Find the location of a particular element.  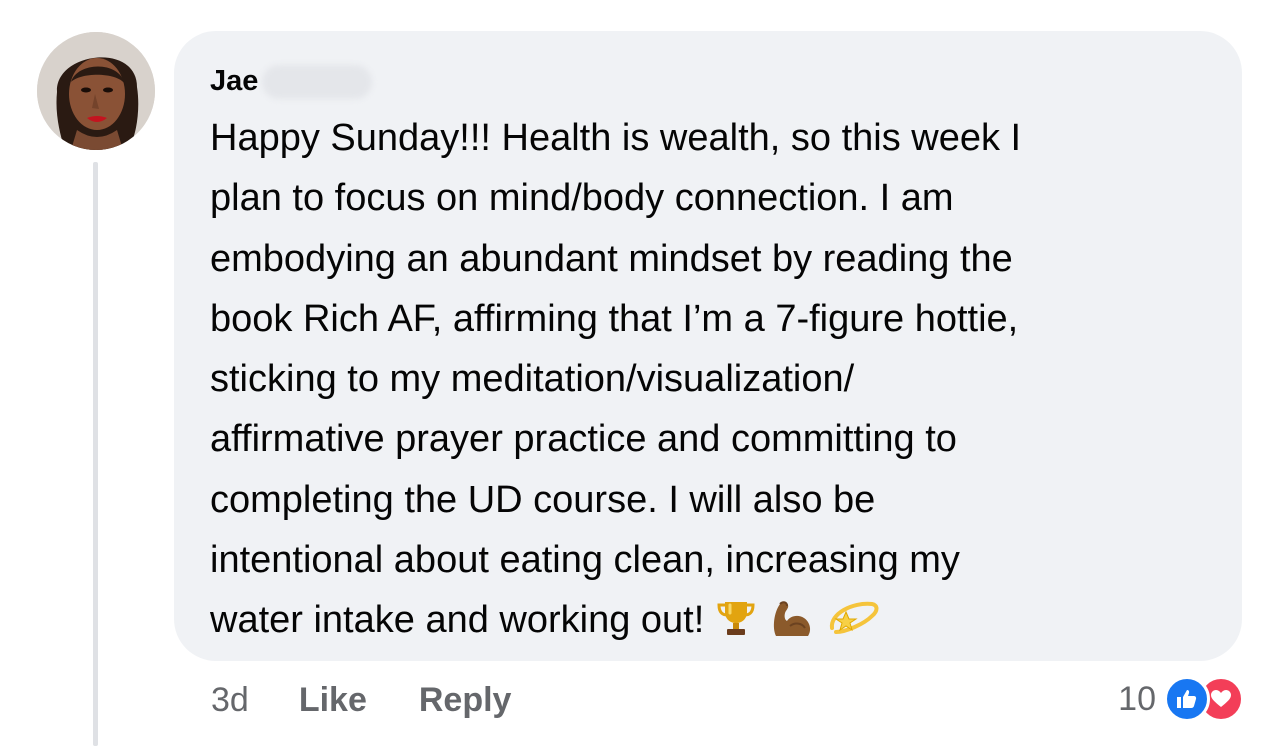

trophy-icon is located at coordinates (736, 626).